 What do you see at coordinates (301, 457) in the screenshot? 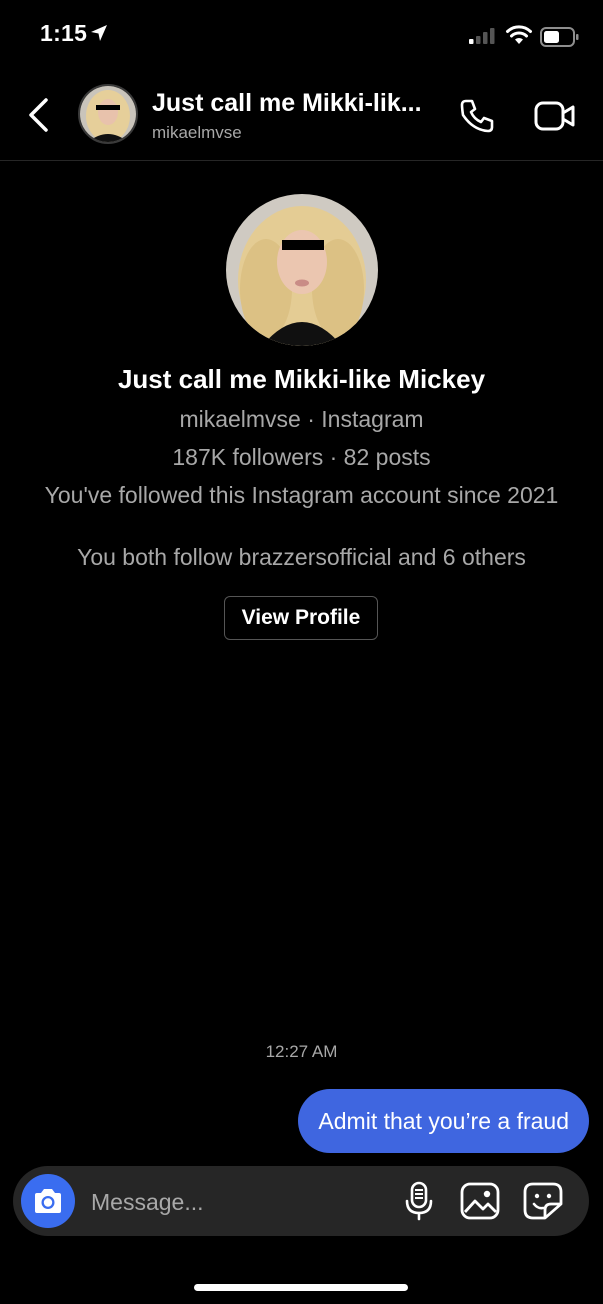
I see `profile-stats: 187K followers · 82 posts` at bounding box center [301, 457].